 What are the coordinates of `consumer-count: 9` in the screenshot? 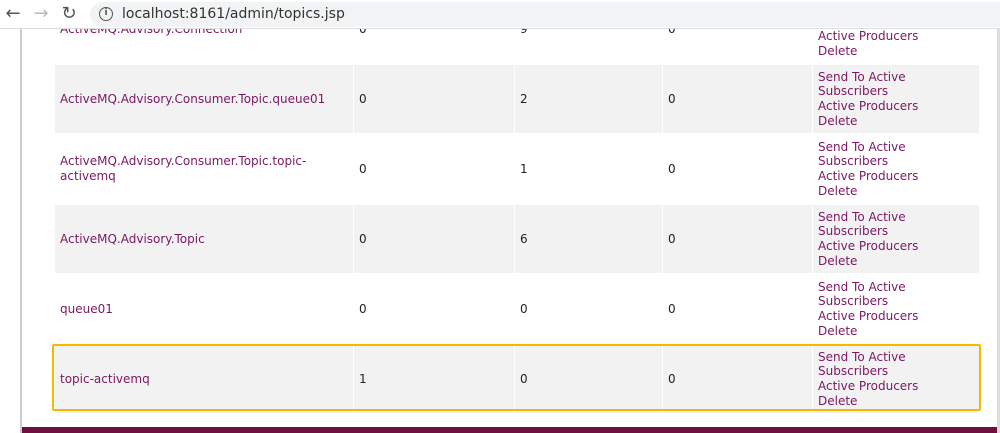 It's located at (524, 32).